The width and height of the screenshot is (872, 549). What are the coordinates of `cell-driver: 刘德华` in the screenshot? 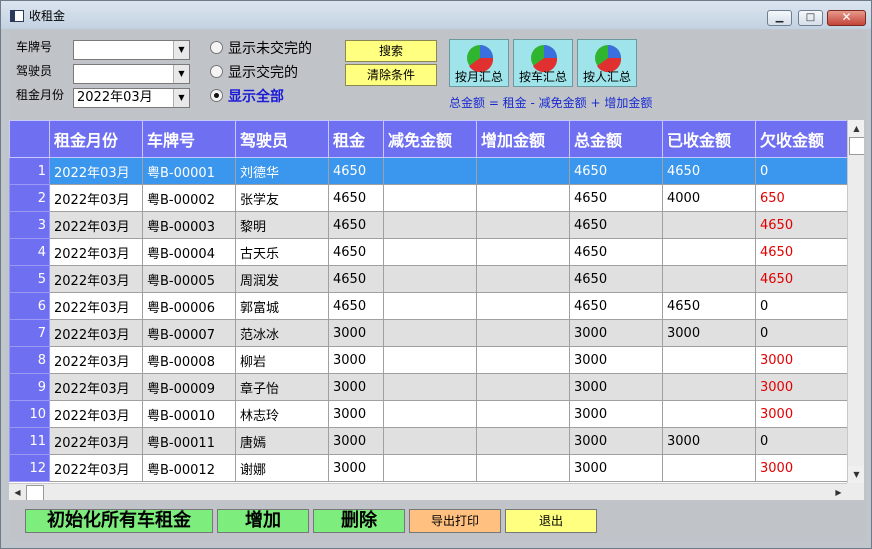 It's located at (282, 171).